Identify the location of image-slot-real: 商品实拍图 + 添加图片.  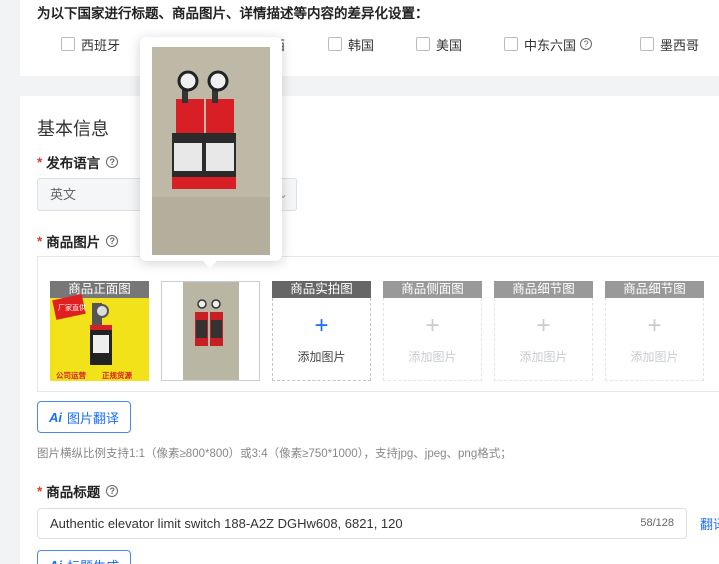
(321, 331).